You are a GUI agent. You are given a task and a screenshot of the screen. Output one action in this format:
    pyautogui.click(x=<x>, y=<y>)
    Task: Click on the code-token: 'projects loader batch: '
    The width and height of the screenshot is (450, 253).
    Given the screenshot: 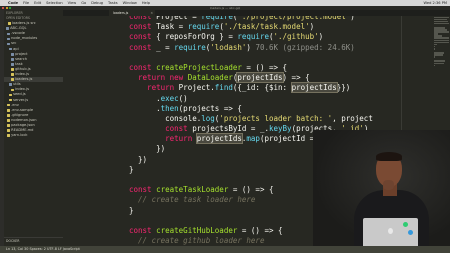 What is the action you would take?
    pyautogui.click(x=276, y=118)
    